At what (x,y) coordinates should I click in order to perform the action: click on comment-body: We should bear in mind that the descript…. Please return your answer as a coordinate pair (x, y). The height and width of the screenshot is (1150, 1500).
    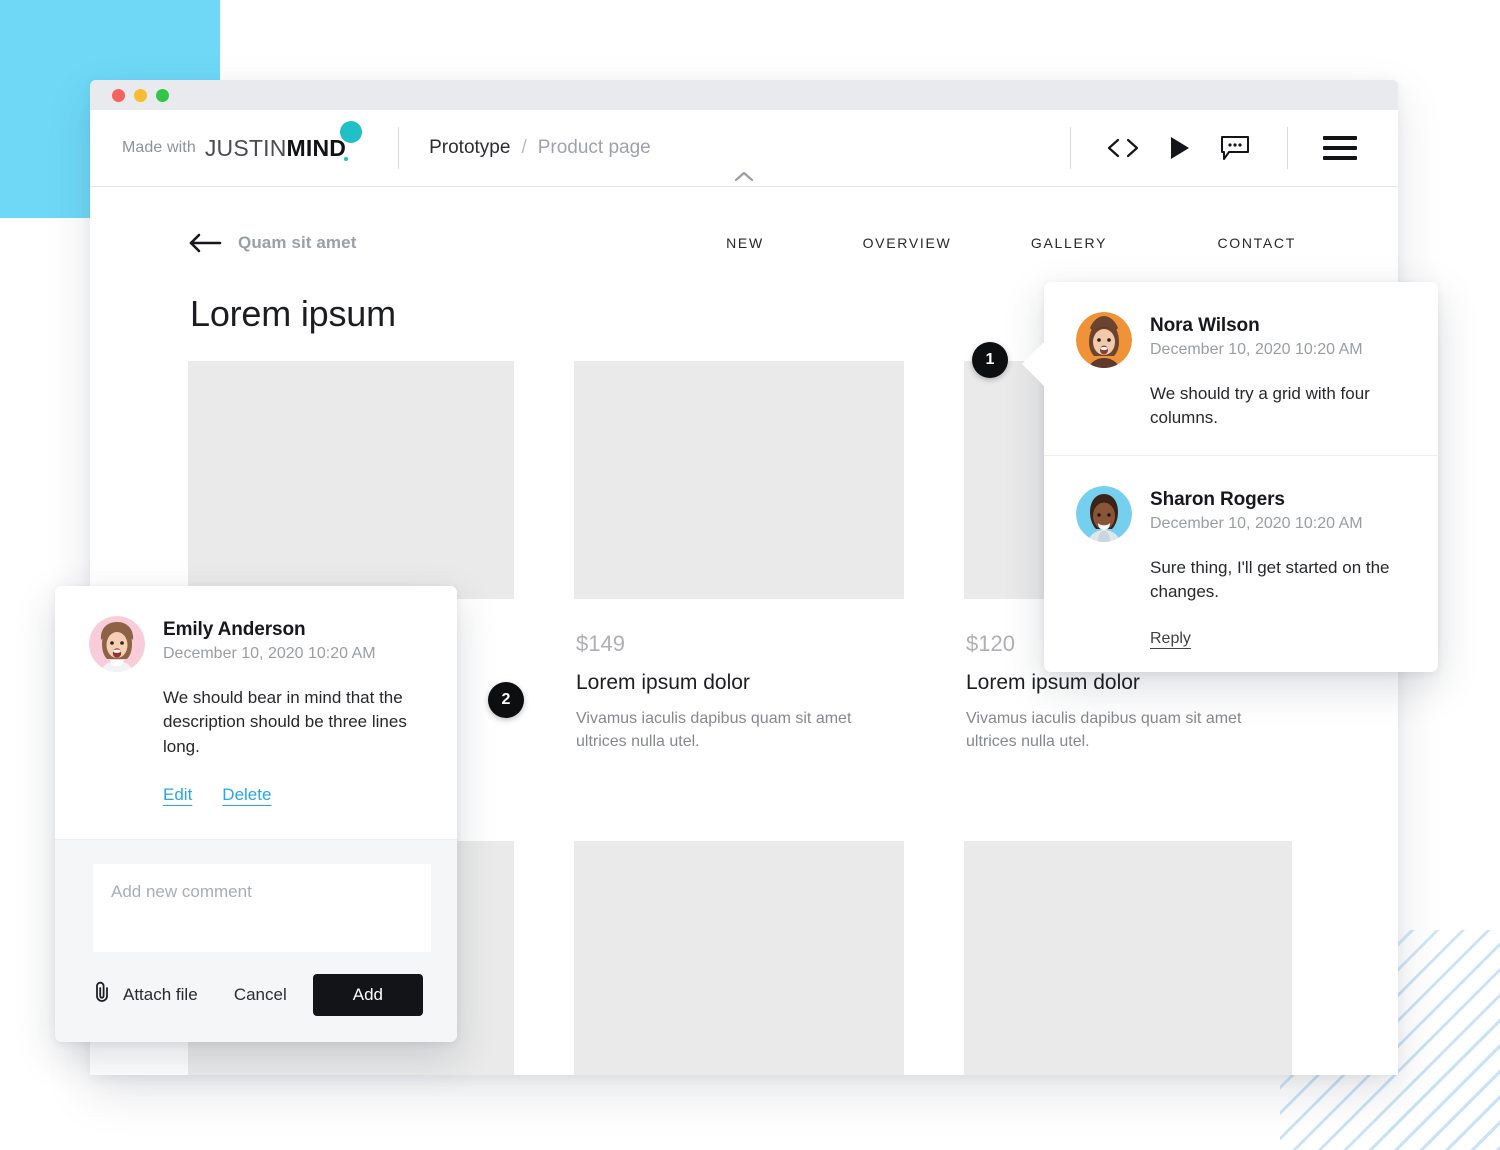
    Looking at the image, I should click on (285, 722).